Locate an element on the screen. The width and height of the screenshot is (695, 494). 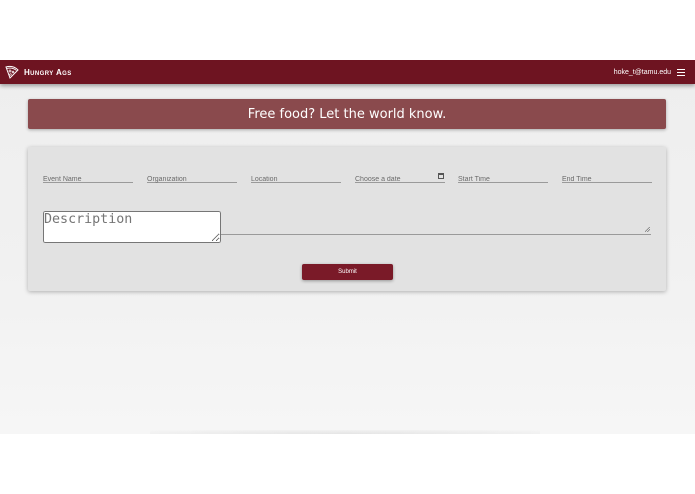
hamburger-menu-icon is located at coordinates (681, 72).